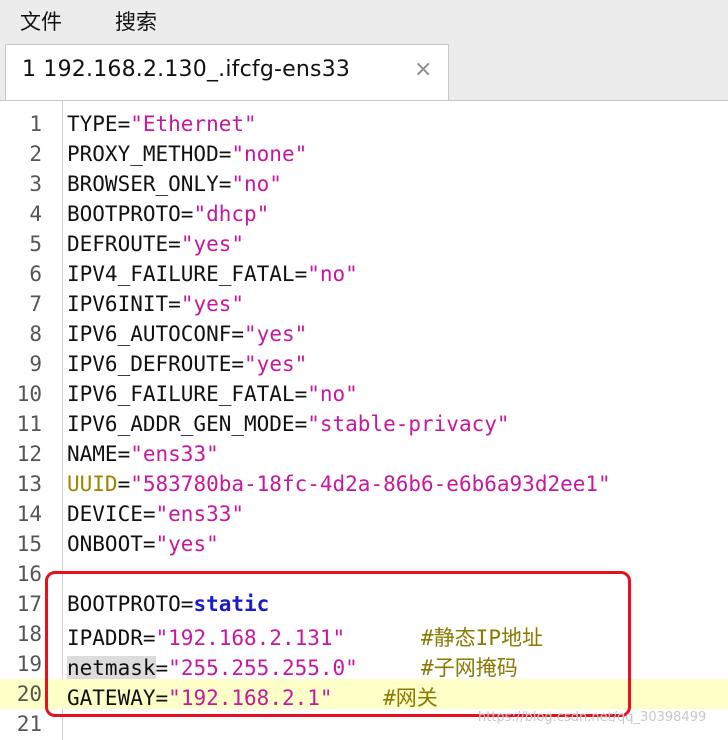 This screenshot has width=728, height=740. What do you see at coordinates (35, 364) in the screenshot?
I see `line-number: 9` at bounding box center [35, 364].